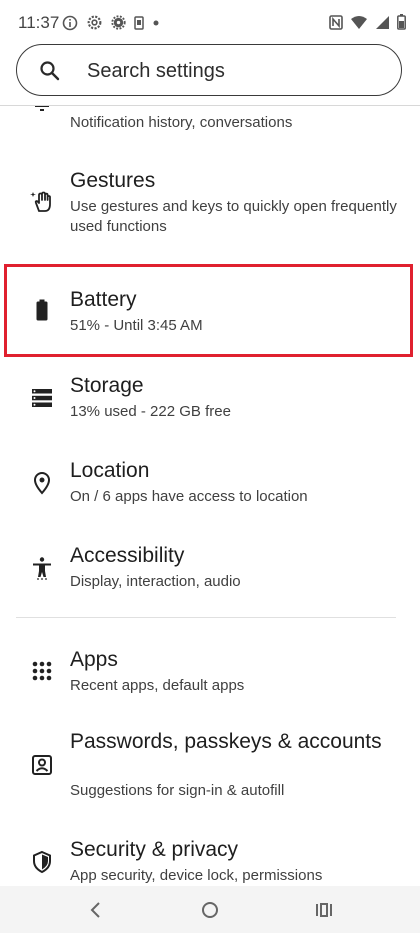 The height and width of the screenshot is (933, 420). Describe the element at coordinates (336, 22) in the screenshot. I see `nfc-icon` at that location.